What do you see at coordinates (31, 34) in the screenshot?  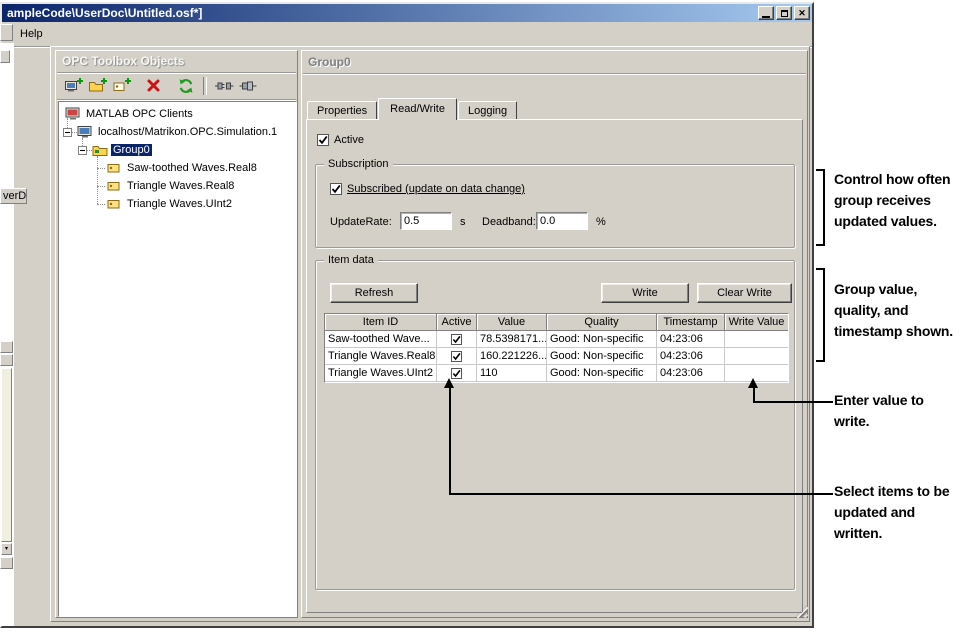 I see `menu-help: Help` at bounding box center [31, 34].